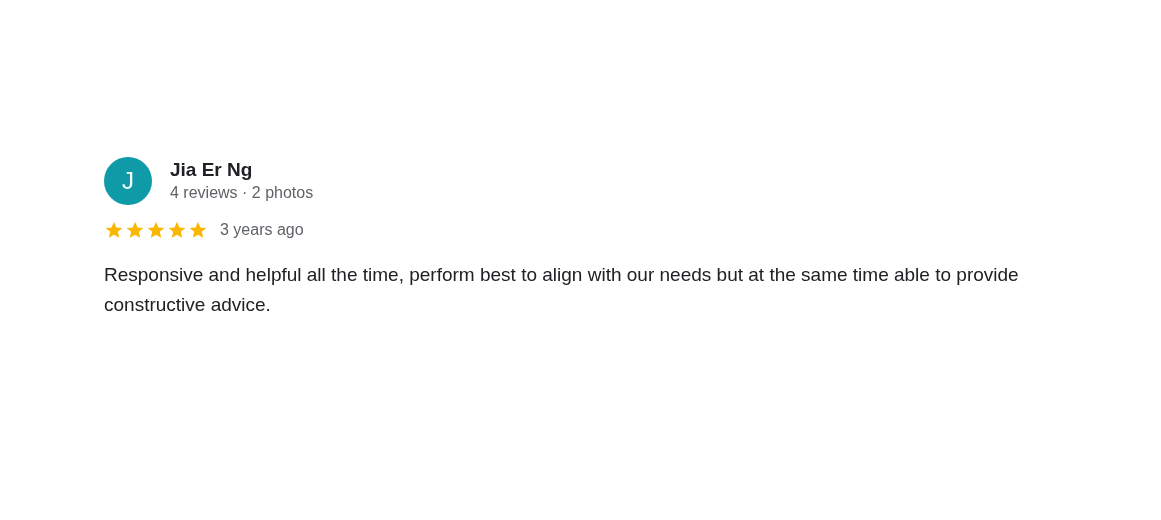 This screenshot has height=520, width=1161. What do you see at coordinates (212, 170) in the screenshot?
I see `author-name: Jia Er Ng` at bounding box center [212, 170].